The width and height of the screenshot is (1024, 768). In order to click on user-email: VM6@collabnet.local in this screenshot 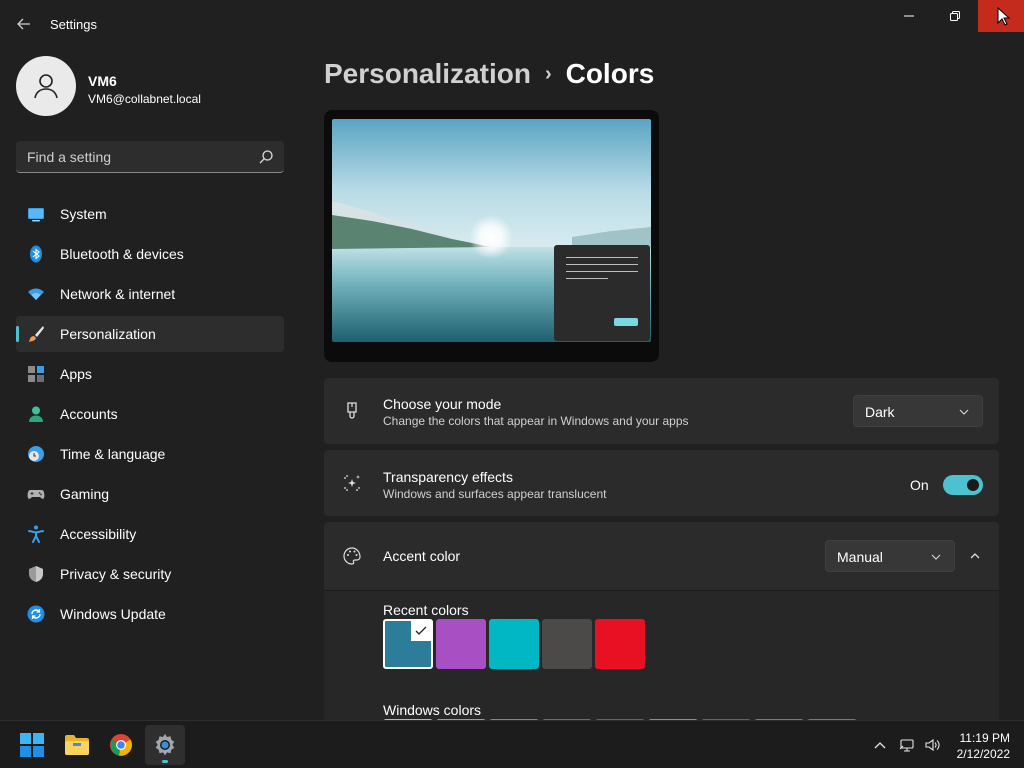, I will do `click(144, 99)`.